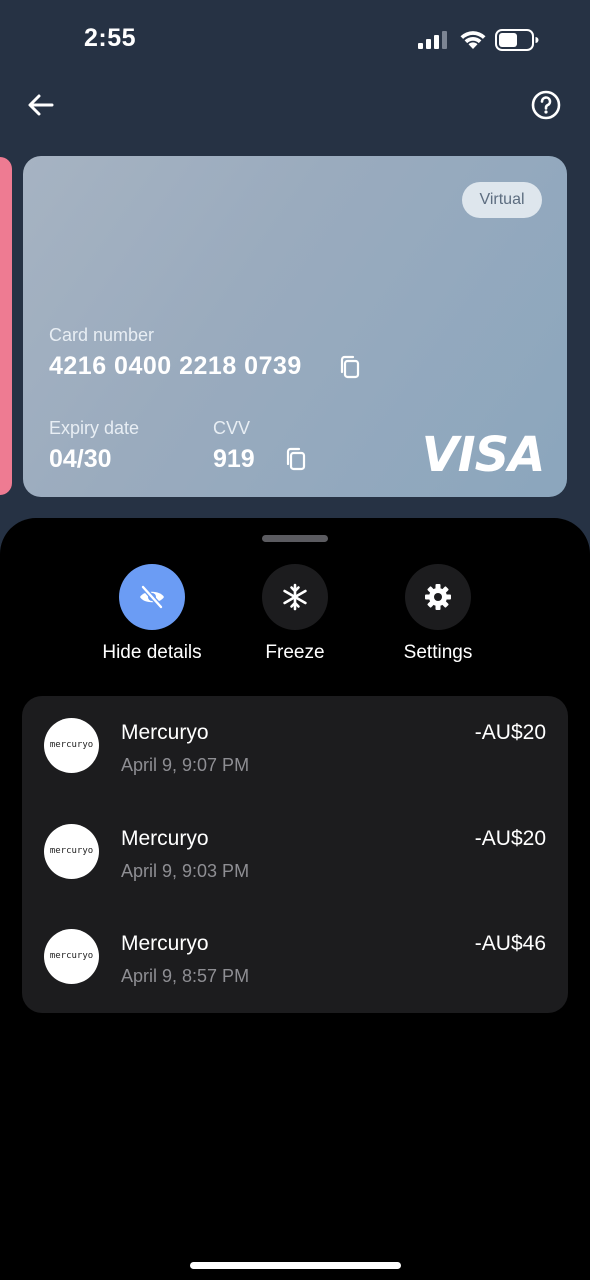 The image size is (590, 1280). What do you see at coordinates (432, 40) in the screenshot?
I see `cellular-signal-icon` at bounding box center [432, 40].